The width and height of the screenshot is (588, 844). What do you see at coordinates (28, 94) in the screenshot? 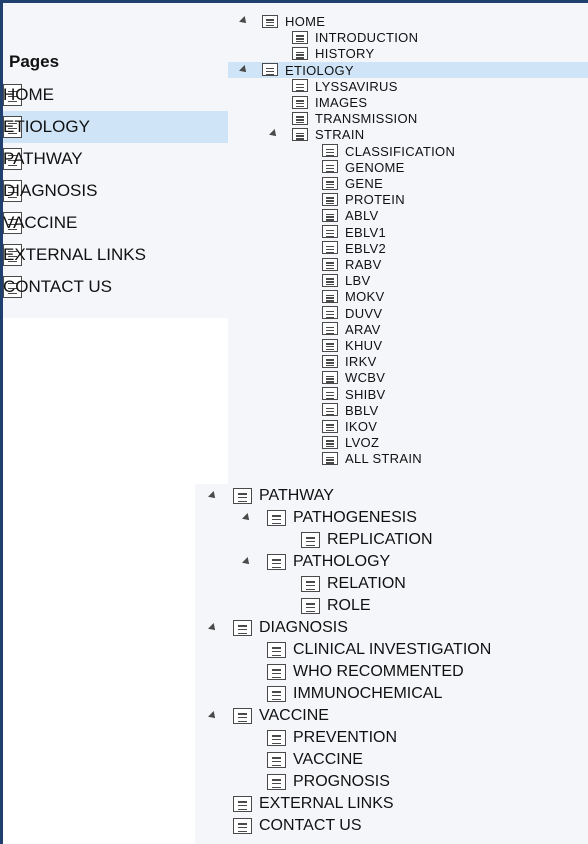
I see `tree-item-label: HOME` at bounding box center [28, 94].